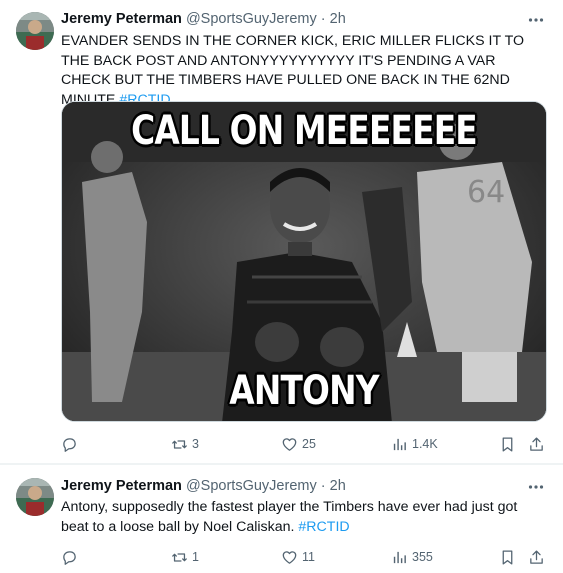 The image size is (563, 573). I want to click on views-button: 1.4K, so click(414, 444).